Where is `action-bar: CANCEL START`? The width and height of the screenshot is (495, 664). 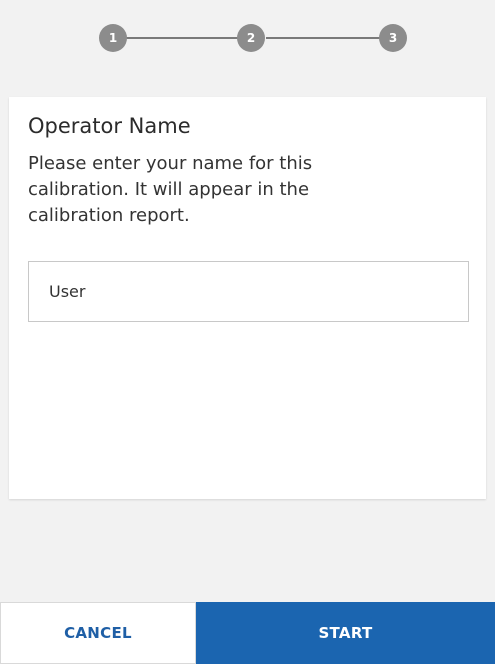
action-bar: CANCEL START is located at coordinates (247, 633).